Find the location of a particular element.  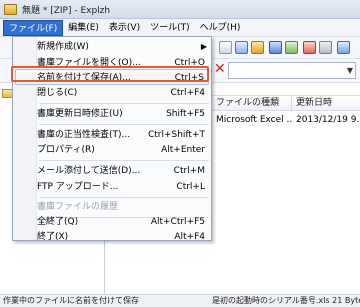

menu-file: ファイル(F) is located at coordinates (33, 27).